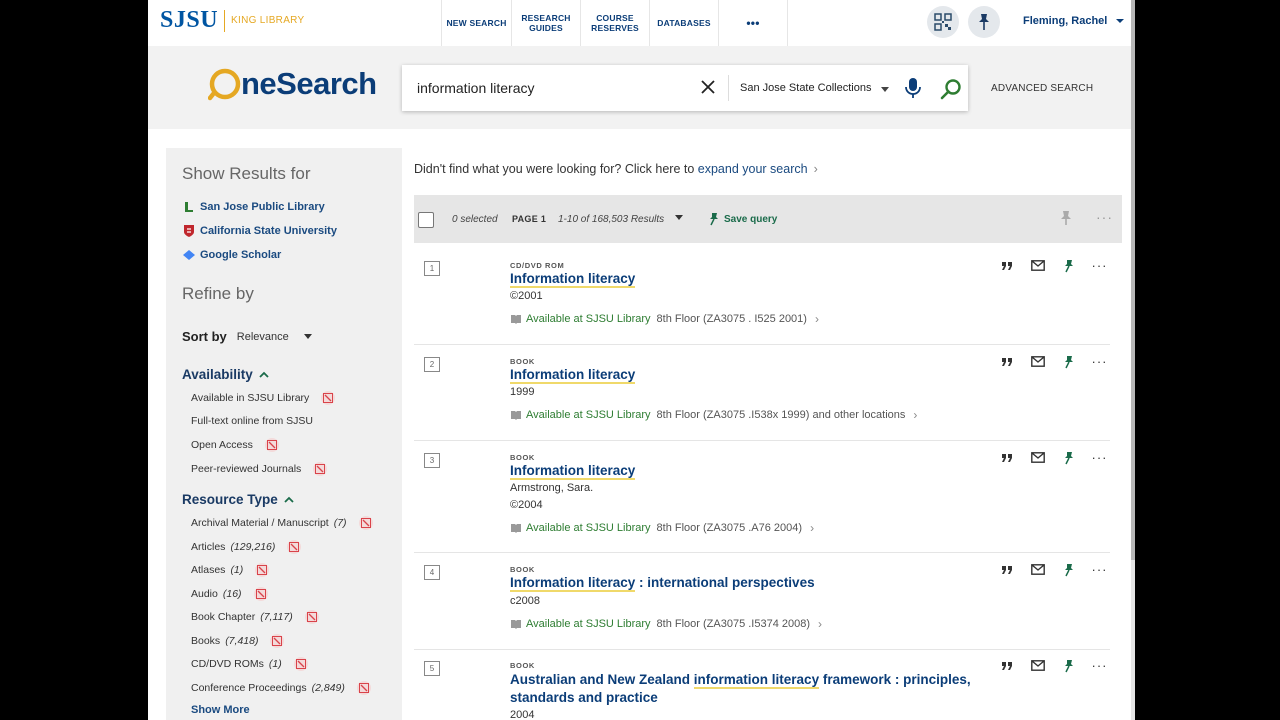 The width and height of the screenshot is (1280, 720). Describe the element at coordinates (545, 23) in the screenshot. I see `nav-research-guides: RESEARCH GUIDES` at that location.